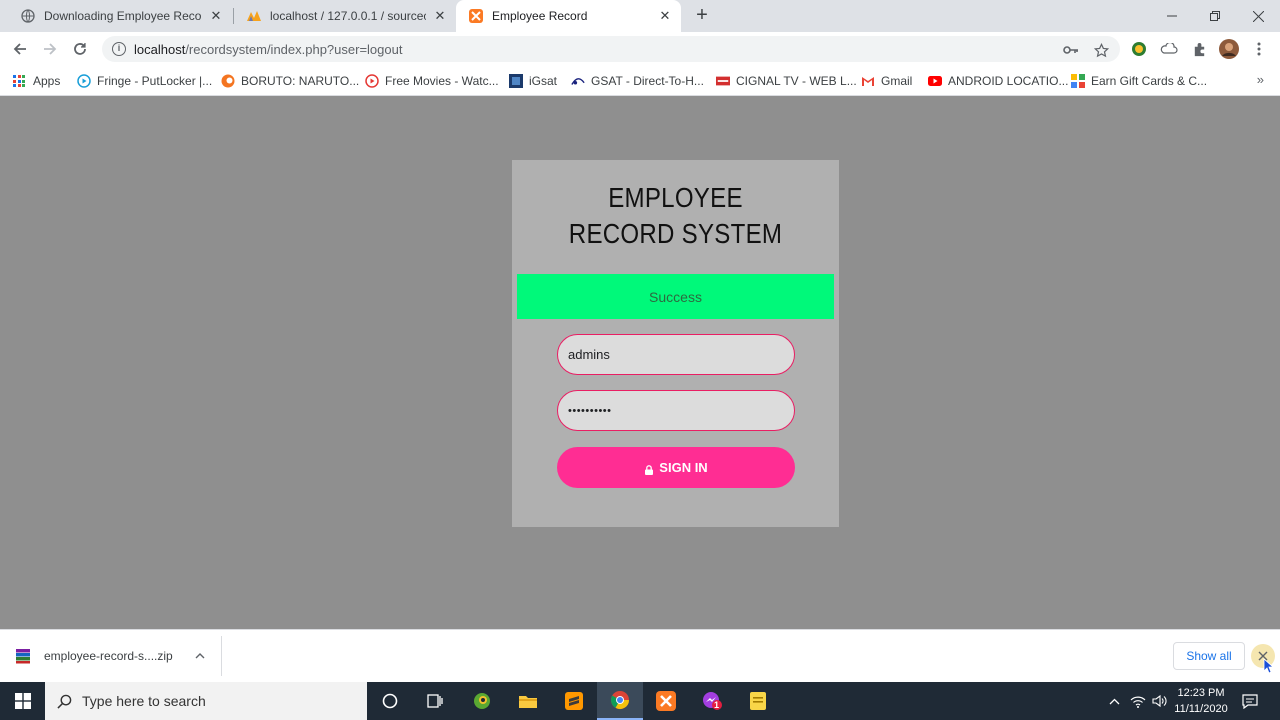 The height and width of the screenshot is (720, 1280). I want to click on zip-archive-icon, so click(23, 656).